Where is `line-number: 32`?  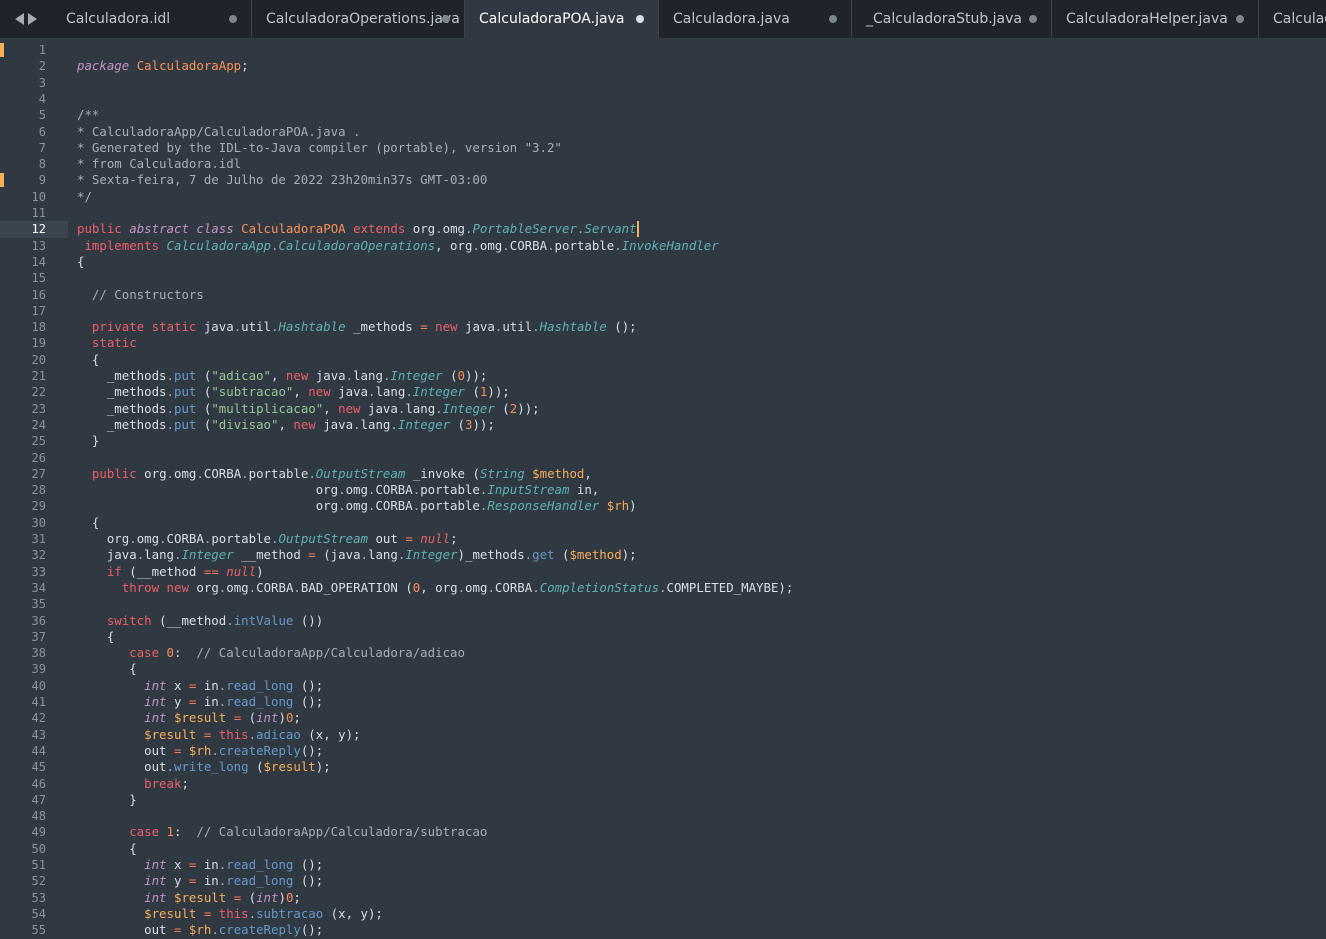 line-number: 32 is located at coordinates (38, 555).